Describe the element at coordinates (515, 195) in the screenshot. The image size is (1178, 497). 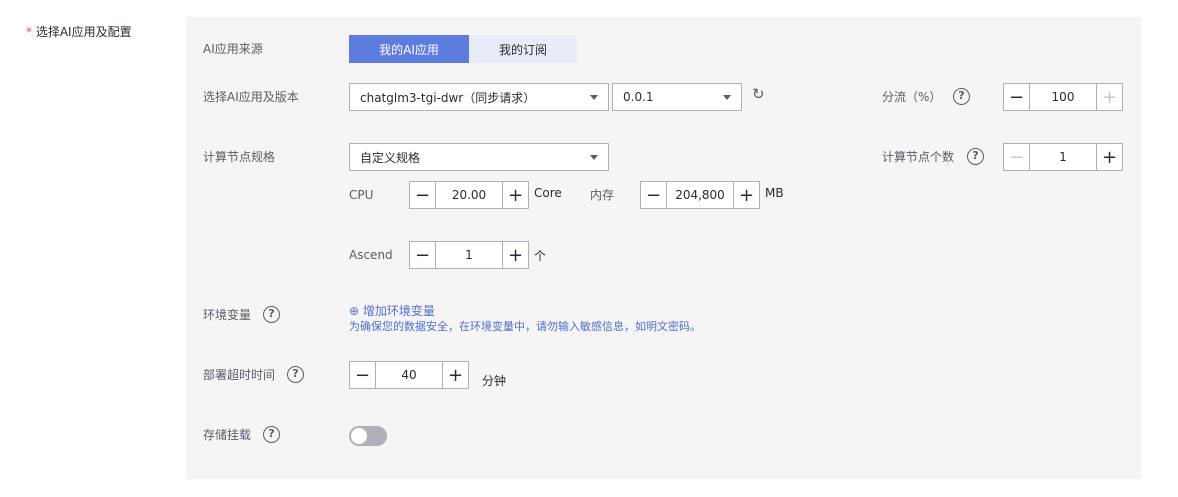
I see `cpu-increment-button: +` at that location.